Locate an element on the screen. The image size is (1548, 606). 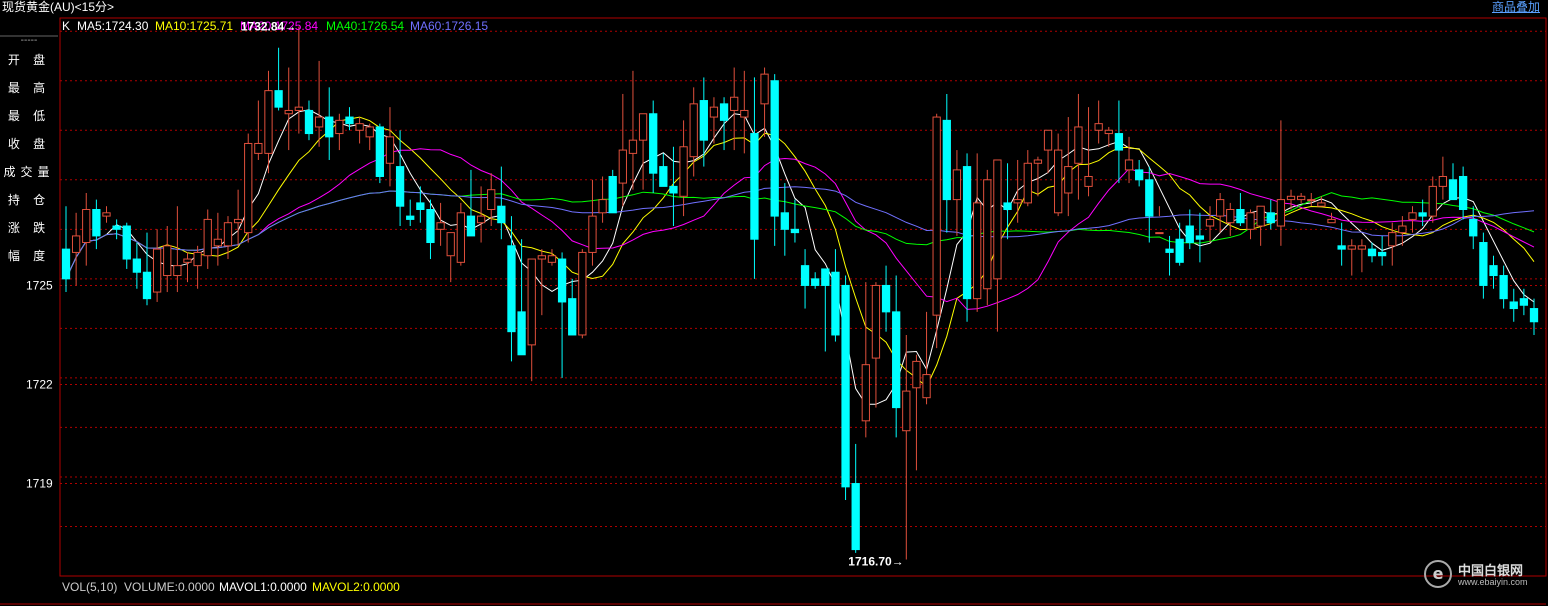
brand-logo: e 中国白银网 www.ebaiyin.com is located at coordinates (1482, 574).